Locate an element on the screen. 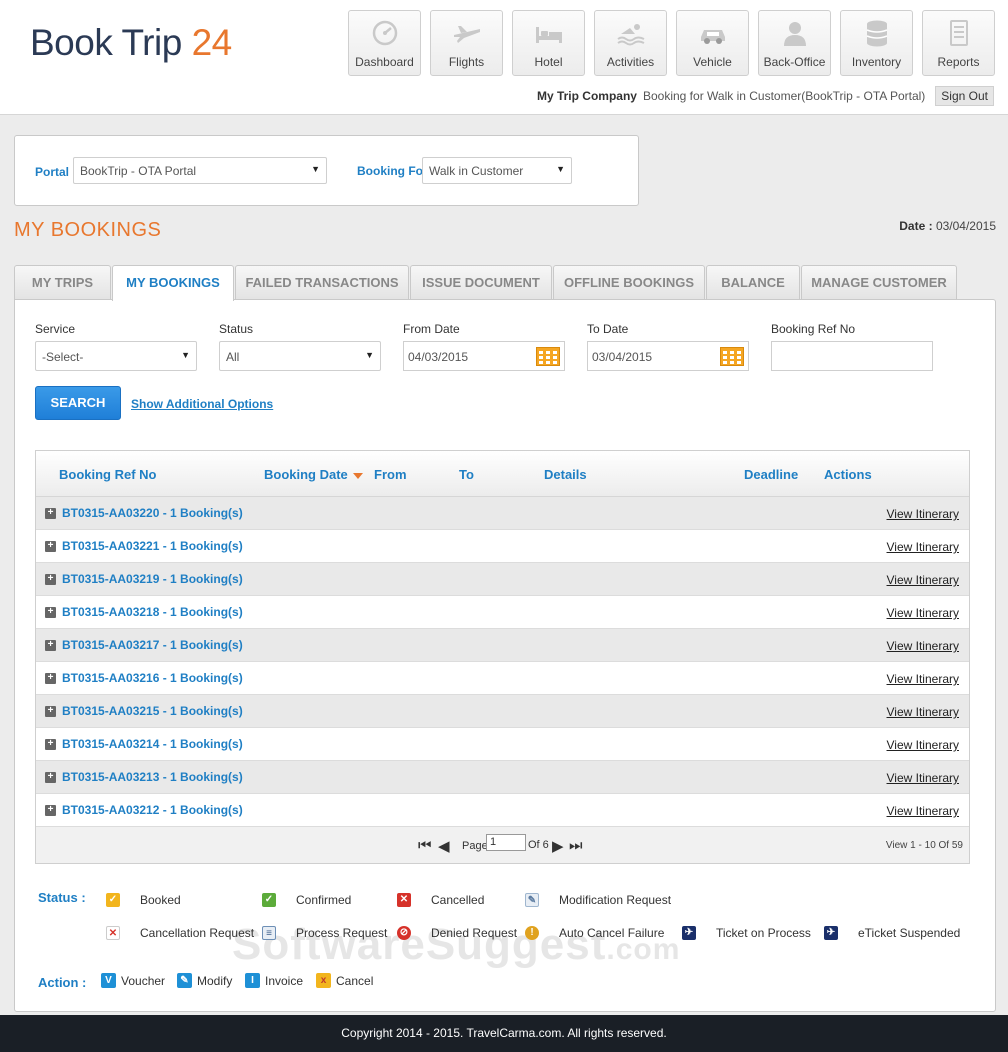  legend-label: Cancellation Request is located at coordinates (197, 933).